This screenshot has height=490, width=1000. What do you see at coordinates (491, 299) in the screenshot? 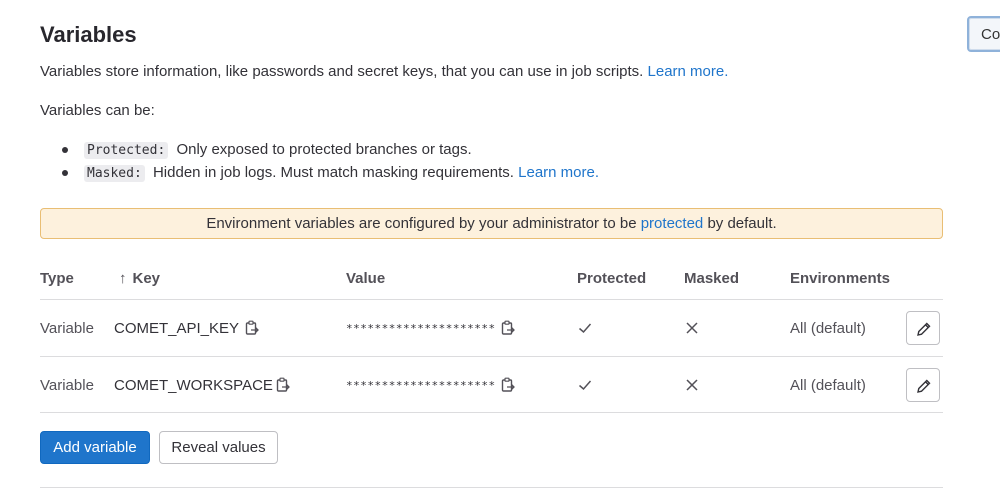
I see `header-divider` at bounding box center [491, 299].